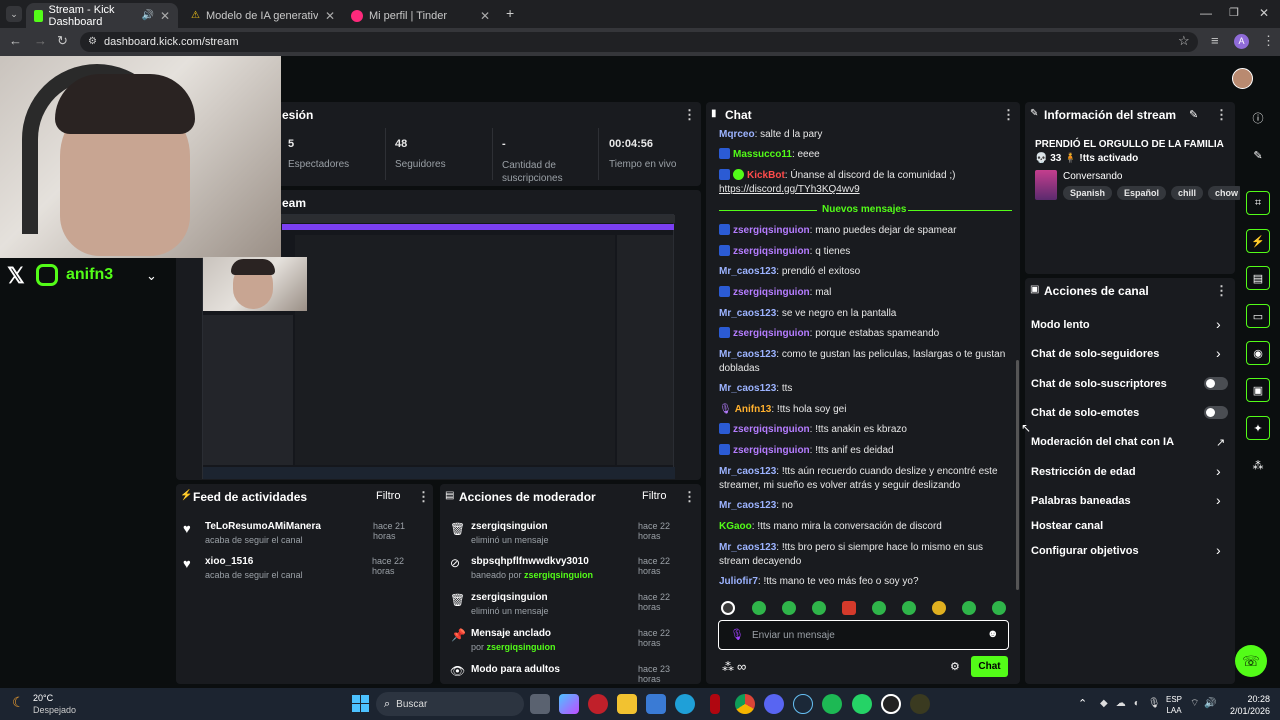 This screenshot has width=1280, height=720. What do you see at coordinates (774, 704) in the screenshot?
I see `discord-icon` at bounding box center [774, 704].